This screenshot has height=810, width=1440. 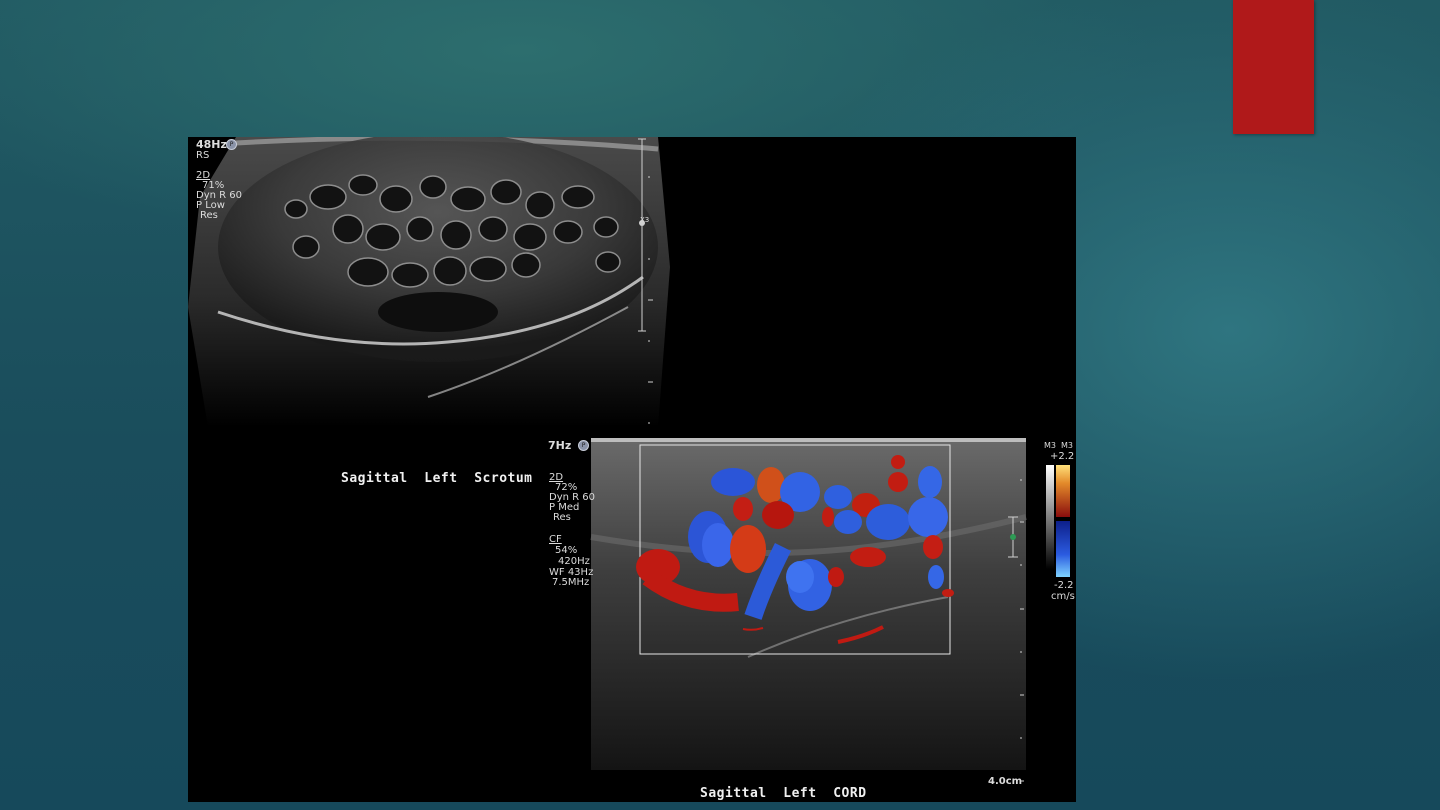 I want to click on color-scale-max: +2.2, so click(x=1062, y=456).